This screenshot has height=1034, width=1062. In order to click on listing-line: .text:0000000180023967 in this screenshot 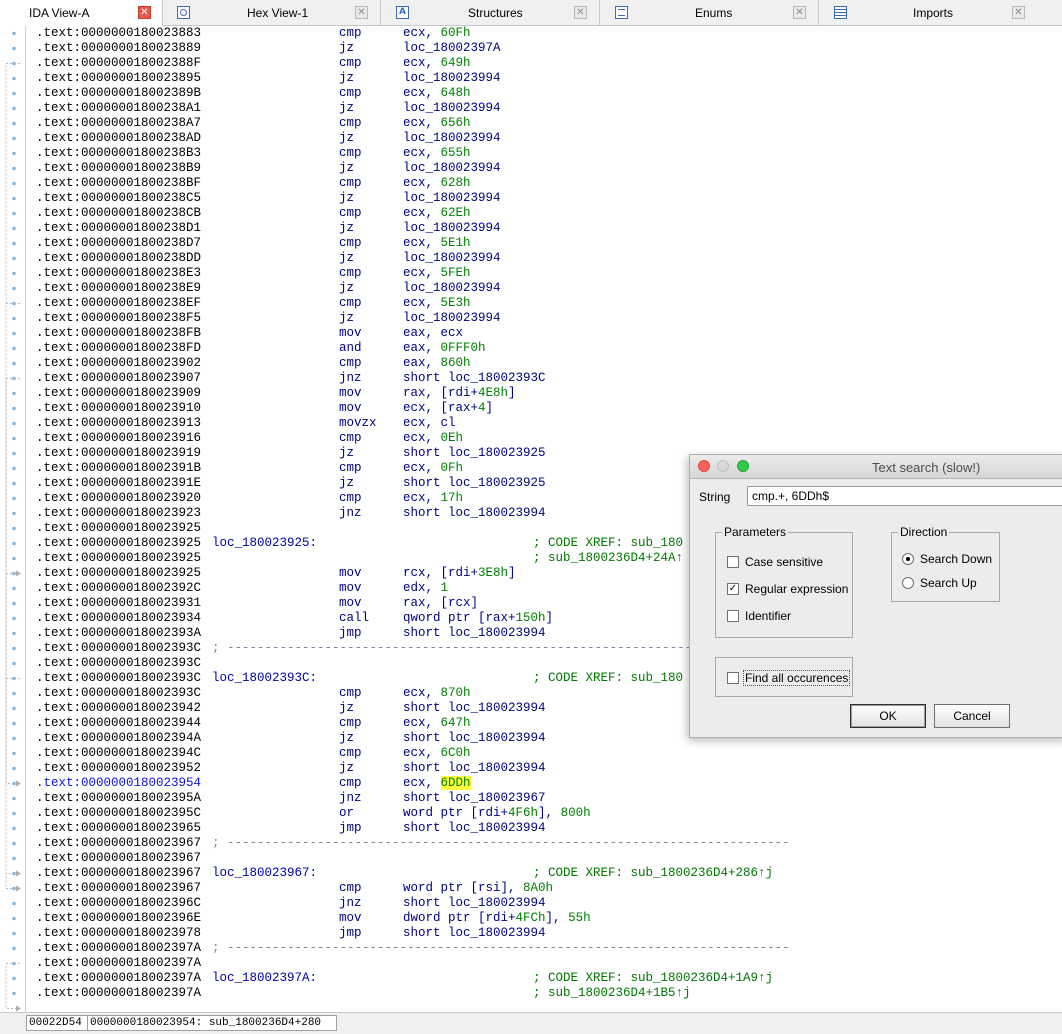, I will do `click(544, 858)`.